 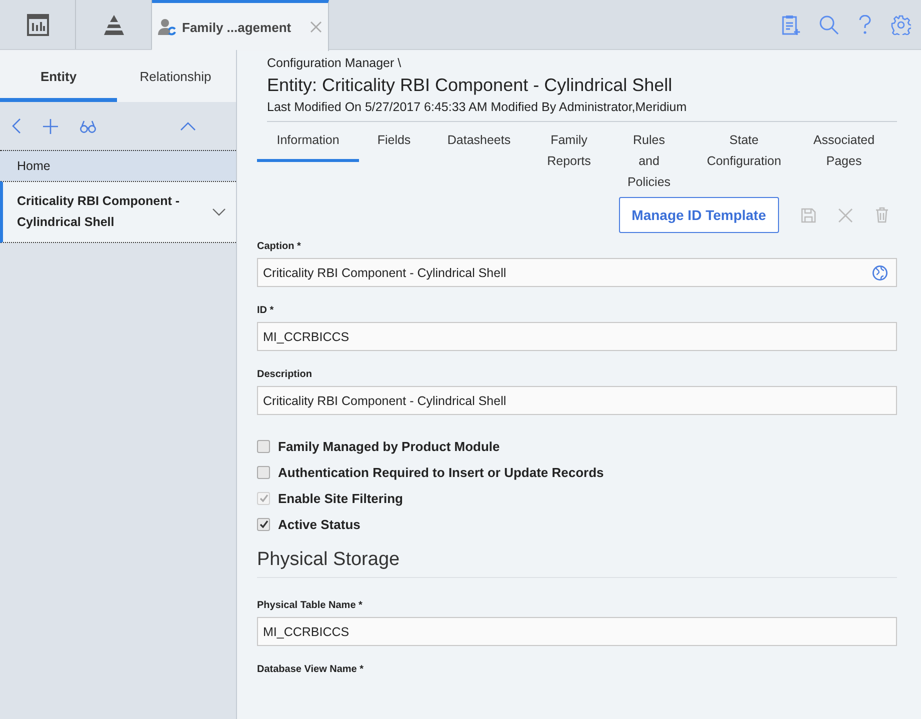 I want to click on section-tab: Fields, so click(x=394, y=144).